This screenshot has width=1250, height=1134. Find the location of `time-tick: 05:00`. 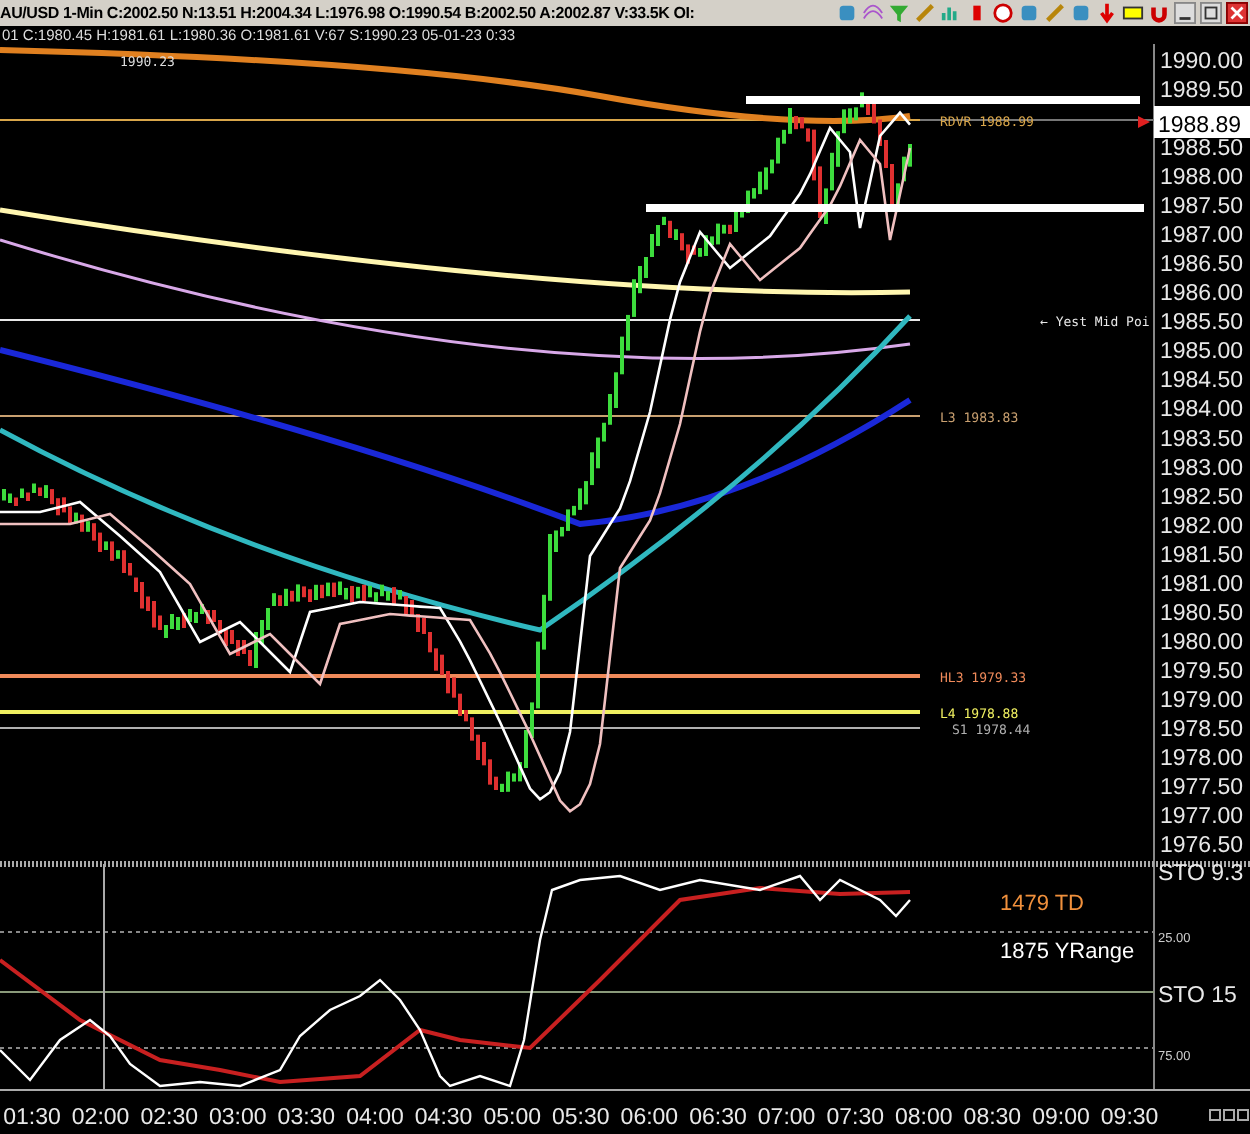

time-tick: 05:00 is located at coordinates (512, 1118).